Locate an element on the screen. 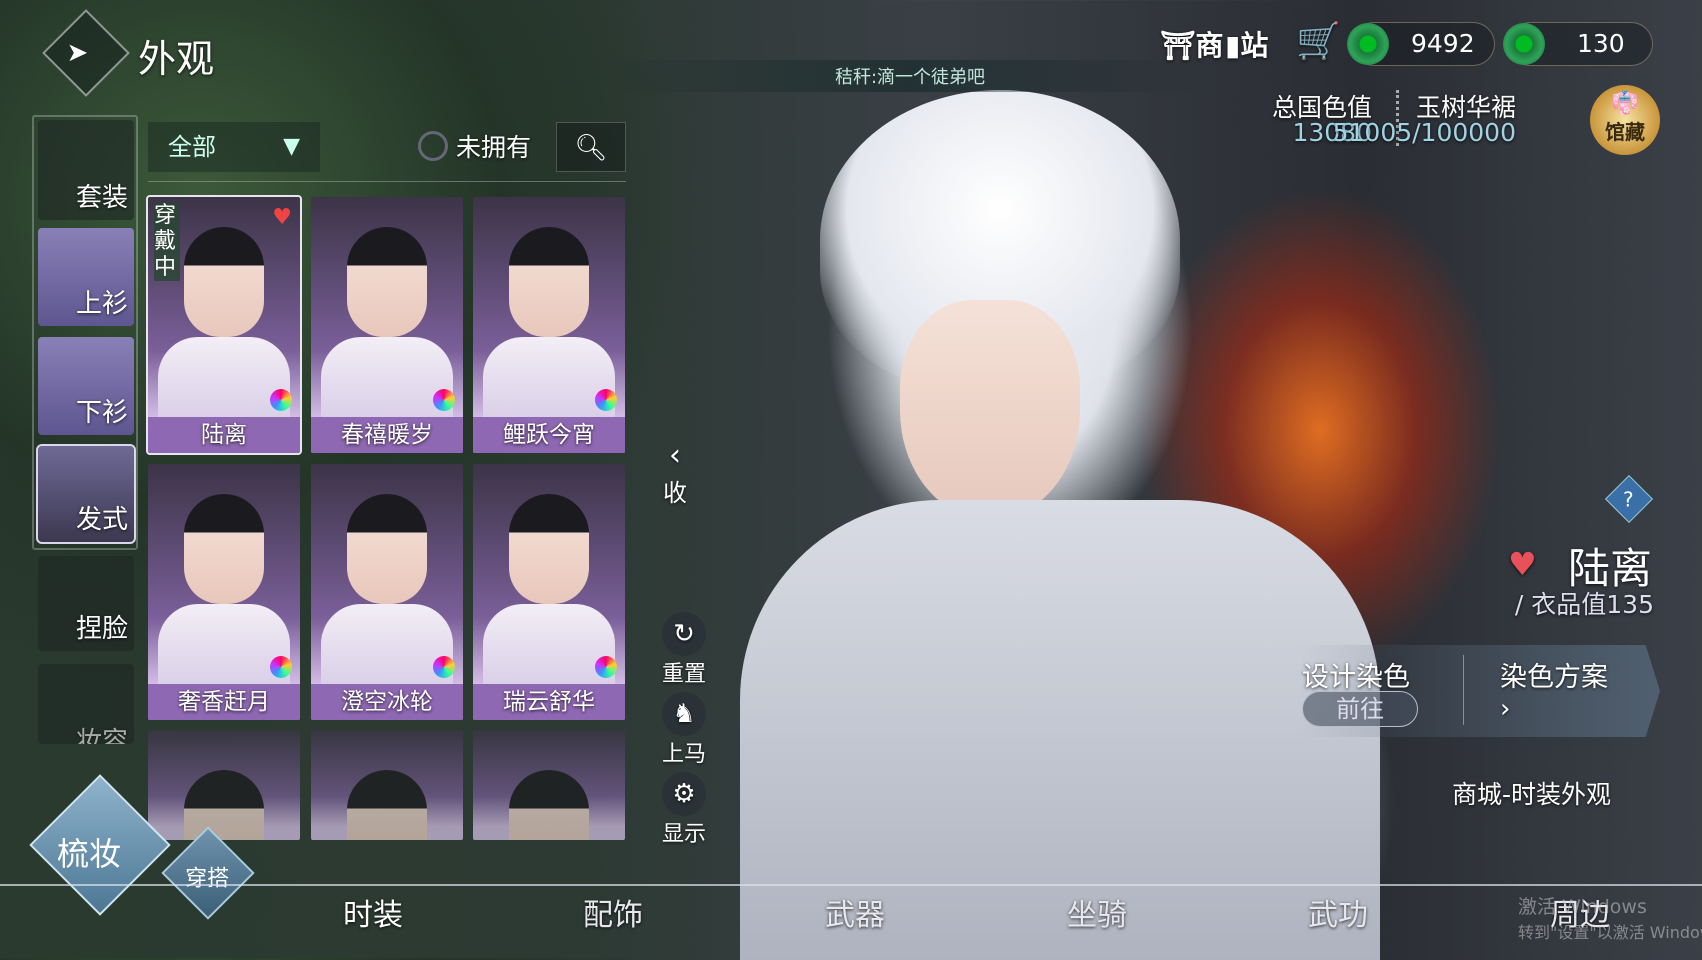 This screenshot has width=1702, height=960. robe-icon: ▮ is located at coordinates (1233, 45).